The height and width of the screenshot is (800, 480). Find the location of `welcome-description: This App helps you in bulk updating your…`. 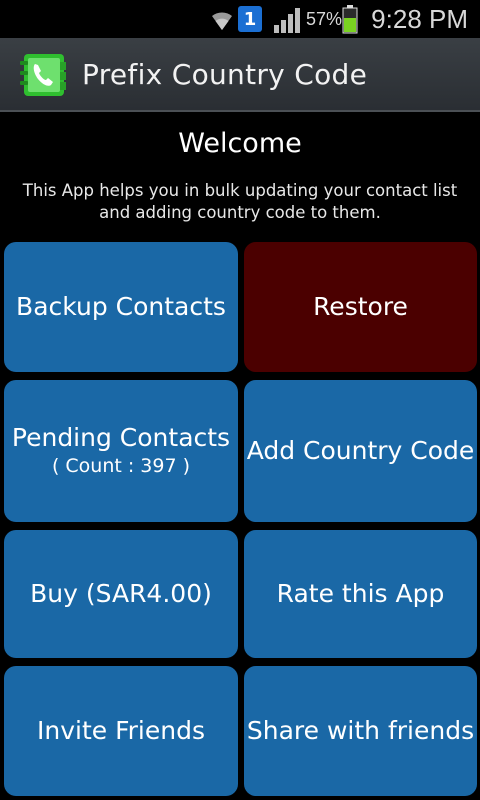

welcome-description: This App helps you in bulk updating your… is located at coordinates (240, 201).